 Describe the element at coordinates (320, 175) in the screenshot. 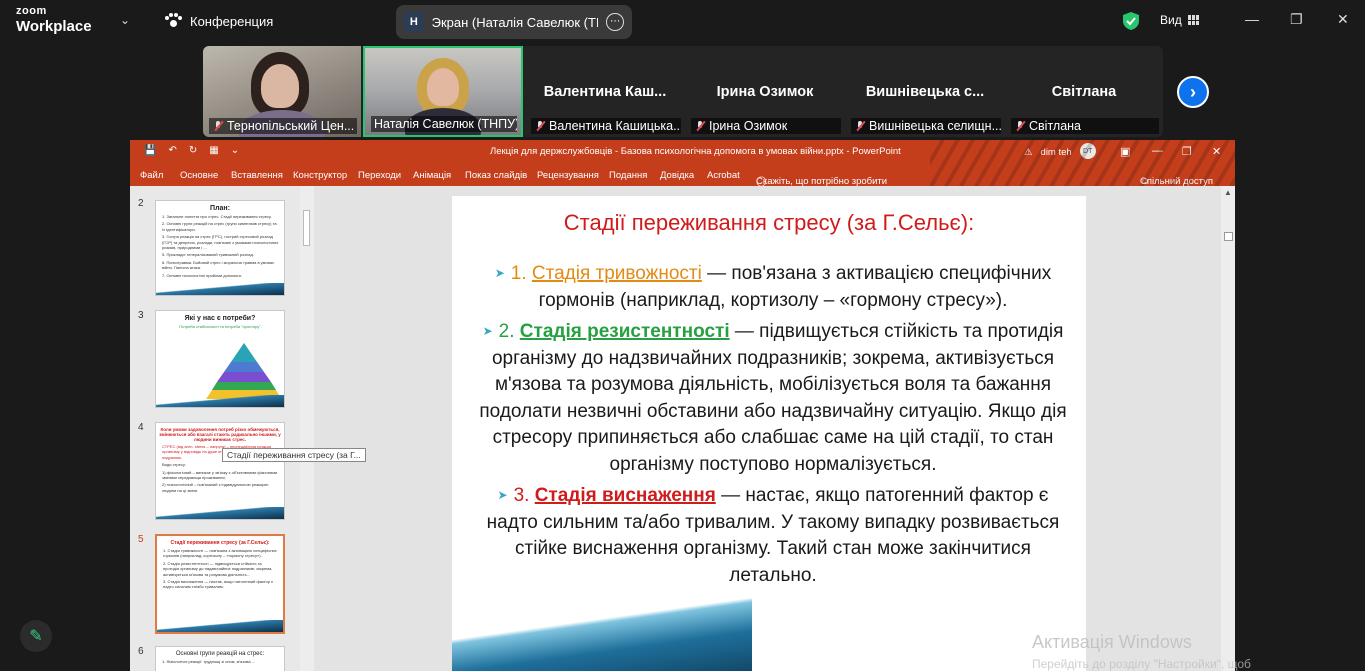

I see `tab-design: Конструктор` at that location.